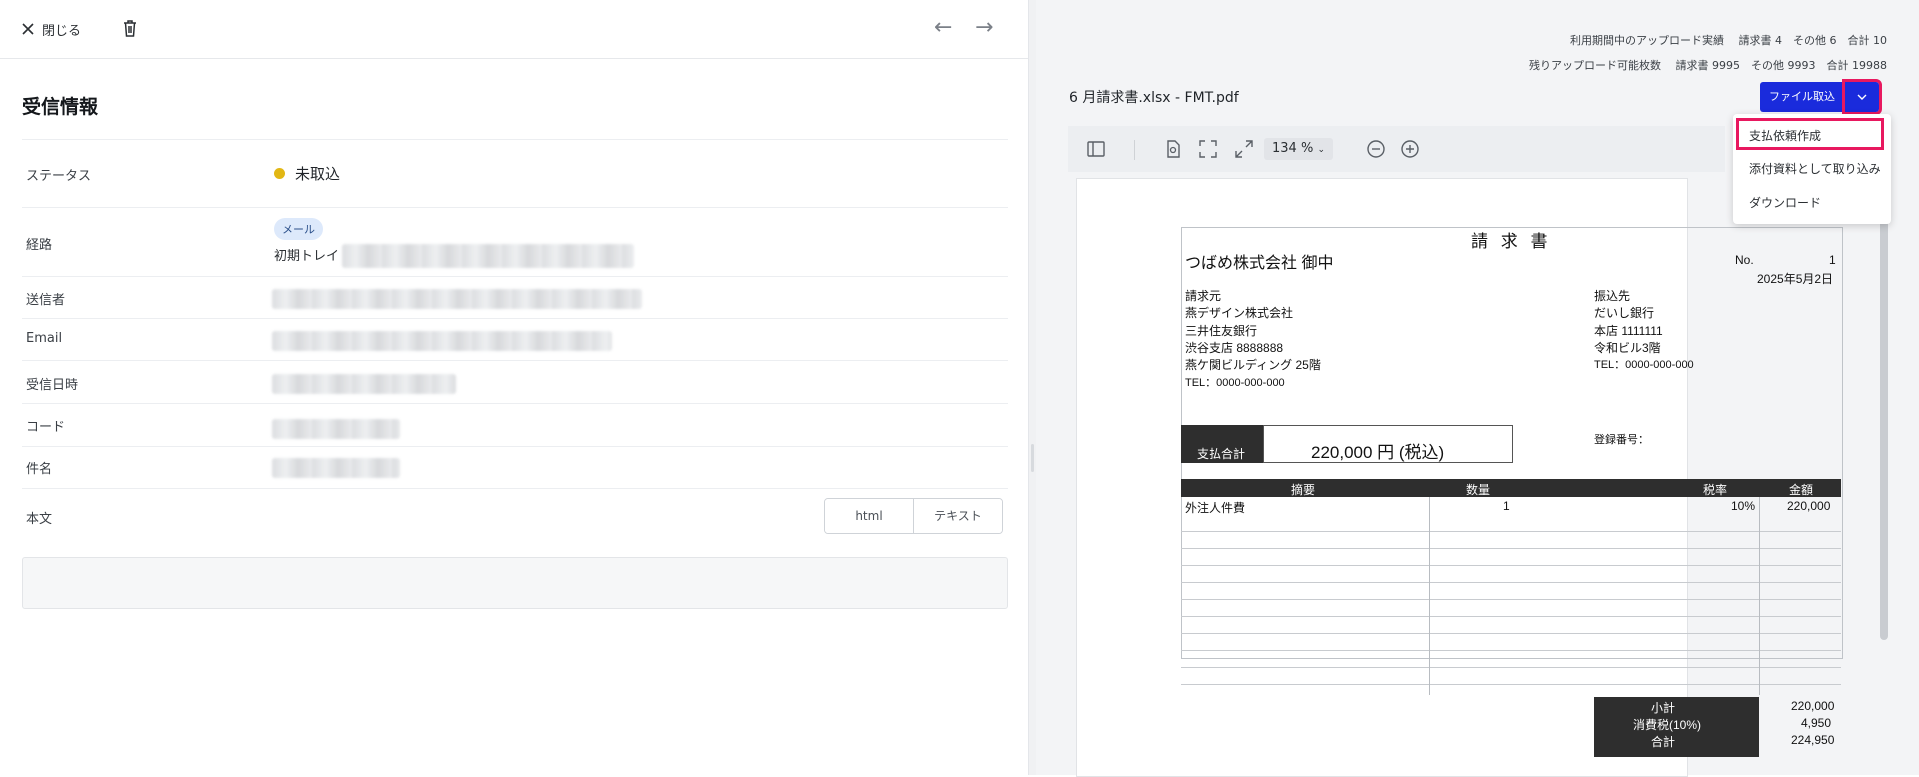  I want to click on column-header: 税率, so click(1715, 490).